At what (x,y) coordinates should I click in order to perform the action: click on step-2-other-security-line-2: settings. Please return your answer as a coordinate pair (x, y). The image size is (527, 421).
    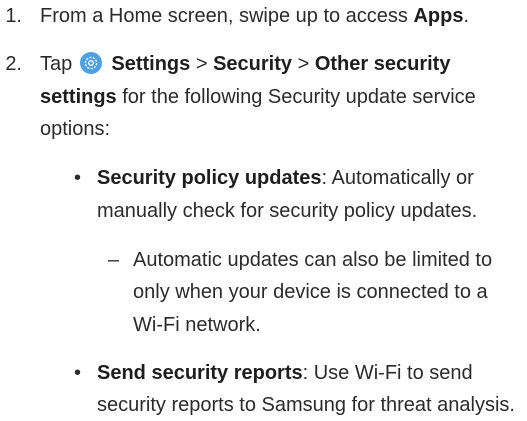
    Looking at the image, I should click on (78, 97).